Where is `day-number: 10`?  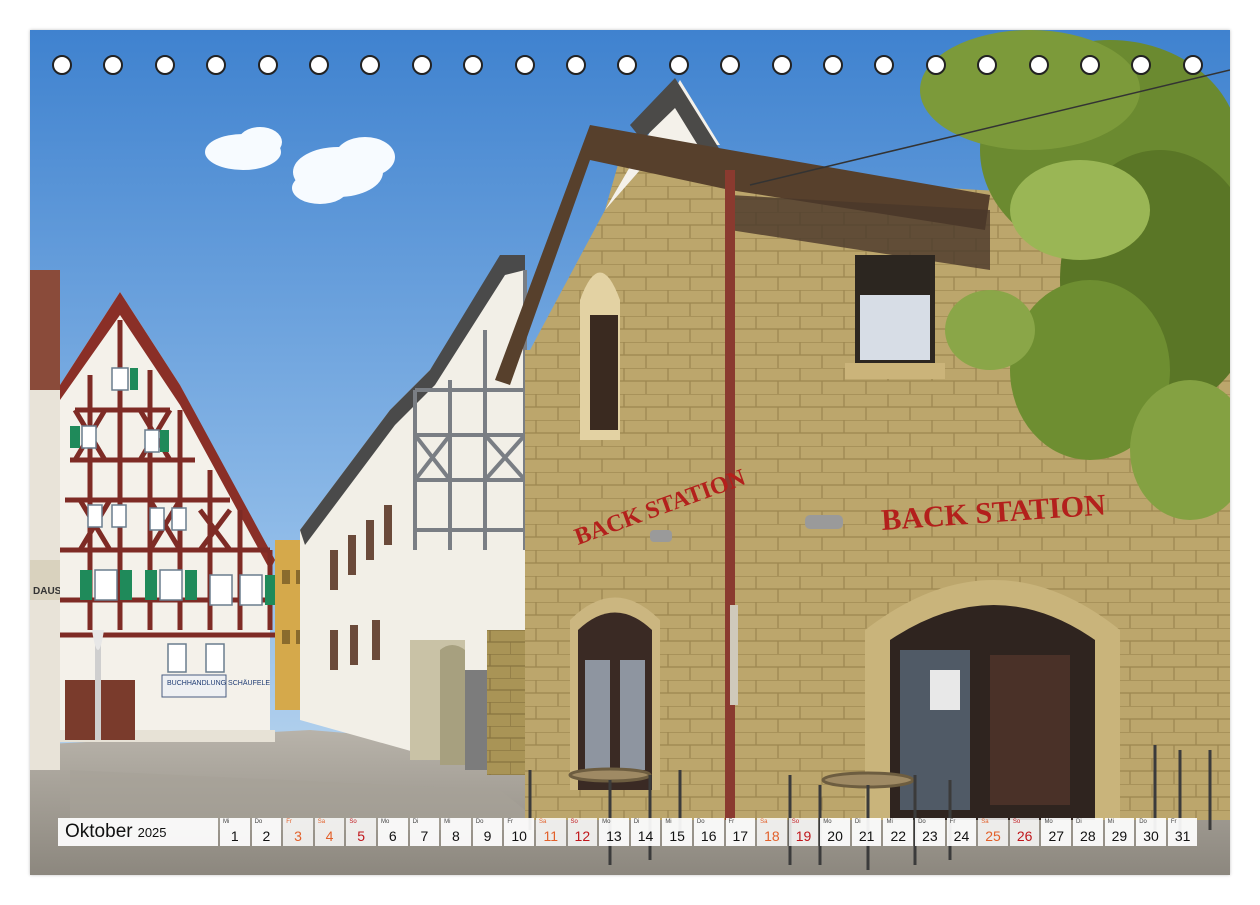 day-number: 10 is located at coordinates (519, 836).